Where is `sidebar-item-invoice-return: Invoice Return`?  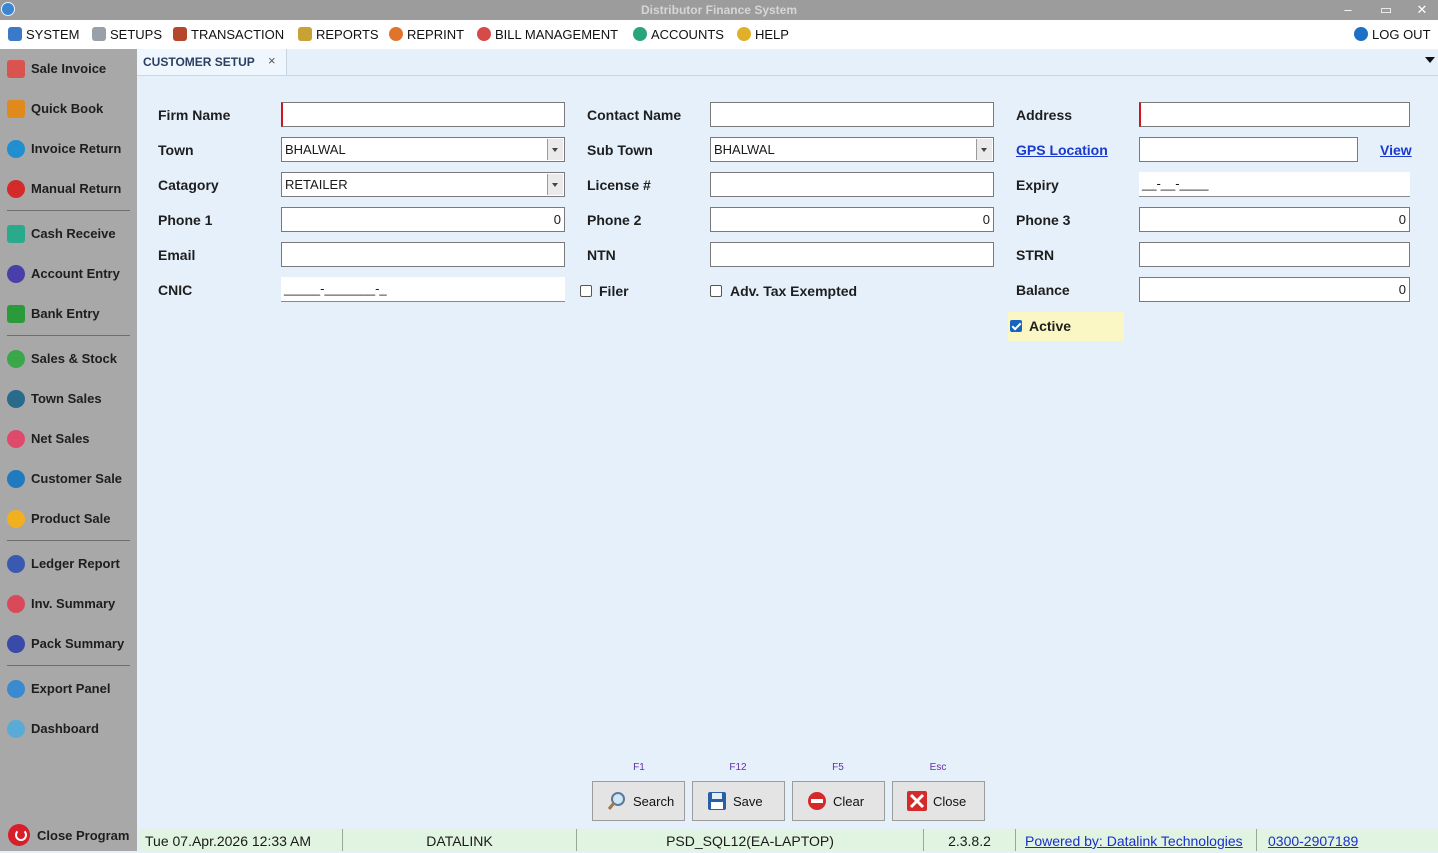 sidebar-item-invoice-return: Invoice Return is located at coordinates (68, 148).